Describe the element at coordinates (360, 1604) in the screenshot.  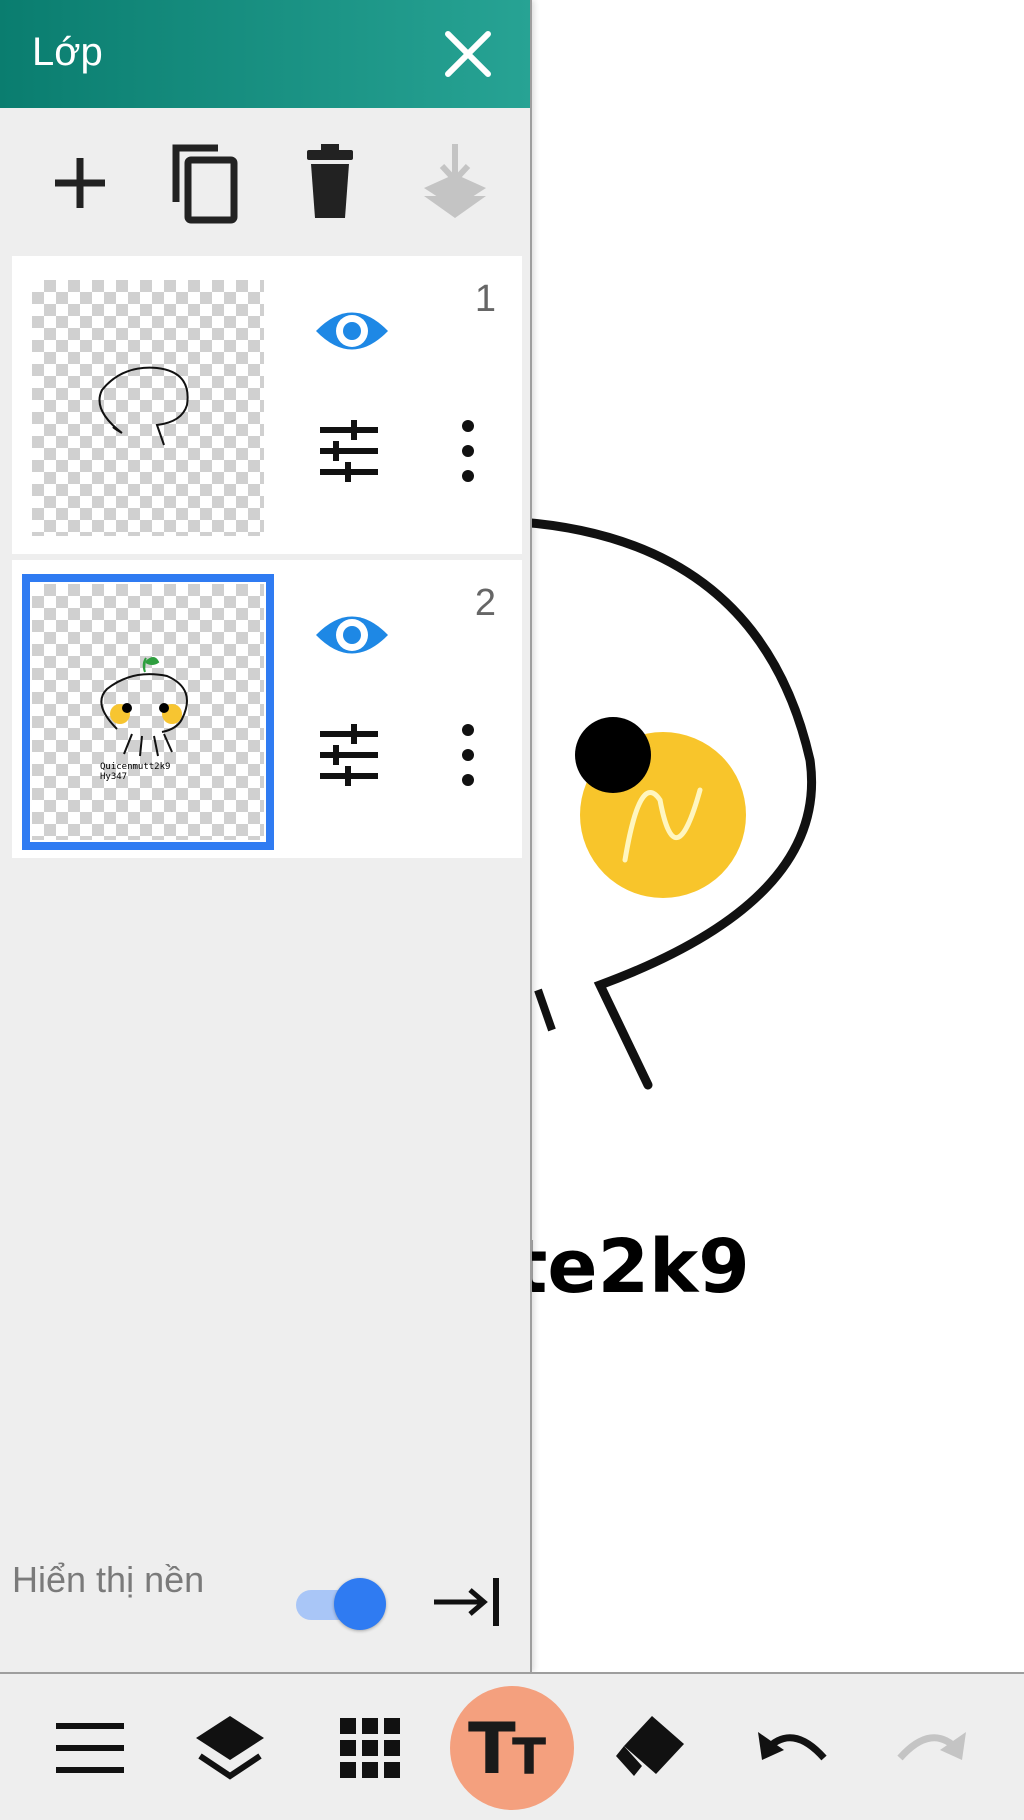
I see `toggle-knob` at that location.